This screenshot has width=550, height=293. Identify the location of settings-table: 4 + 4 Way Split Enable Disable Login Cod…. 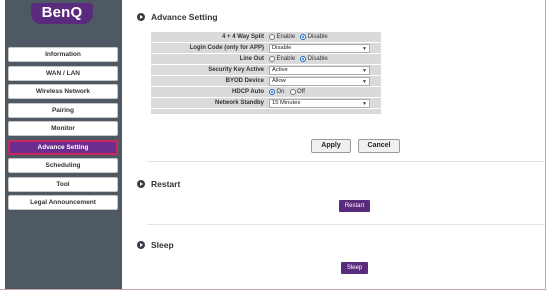
(266, 73).